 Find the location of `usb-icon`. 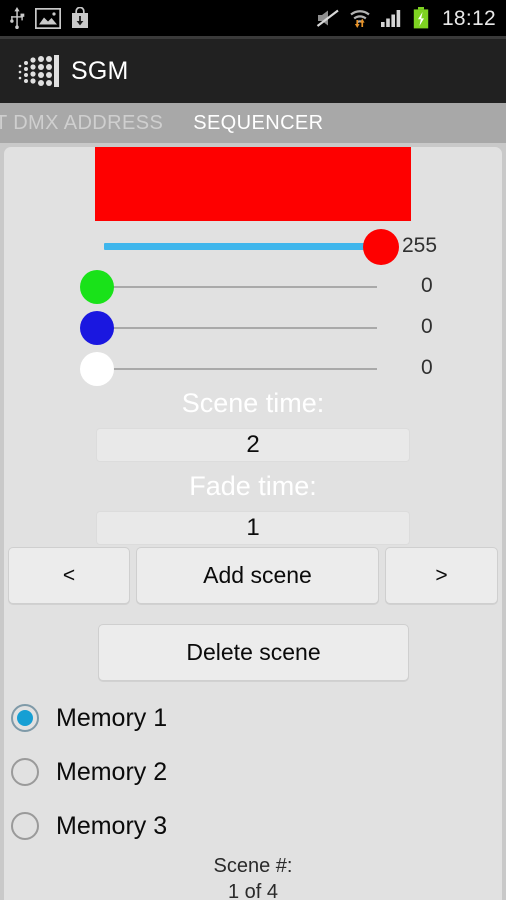

usb-icon is located at coordinates (17, 18).